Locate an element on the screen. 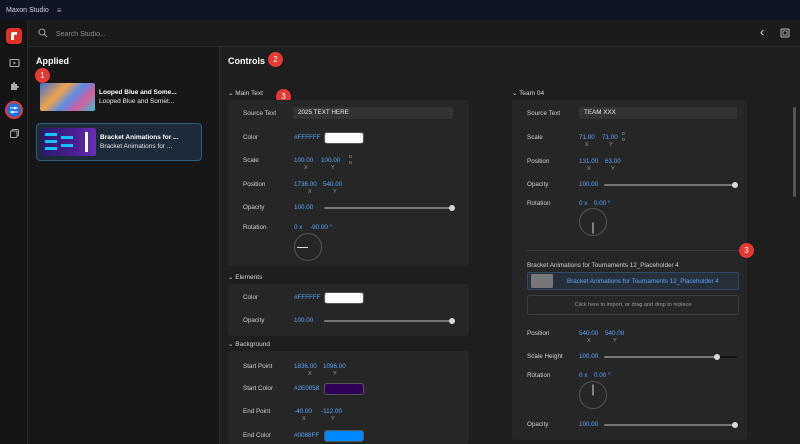  end-color-hex-value: #0088FF is located at coordinates (306, 435).